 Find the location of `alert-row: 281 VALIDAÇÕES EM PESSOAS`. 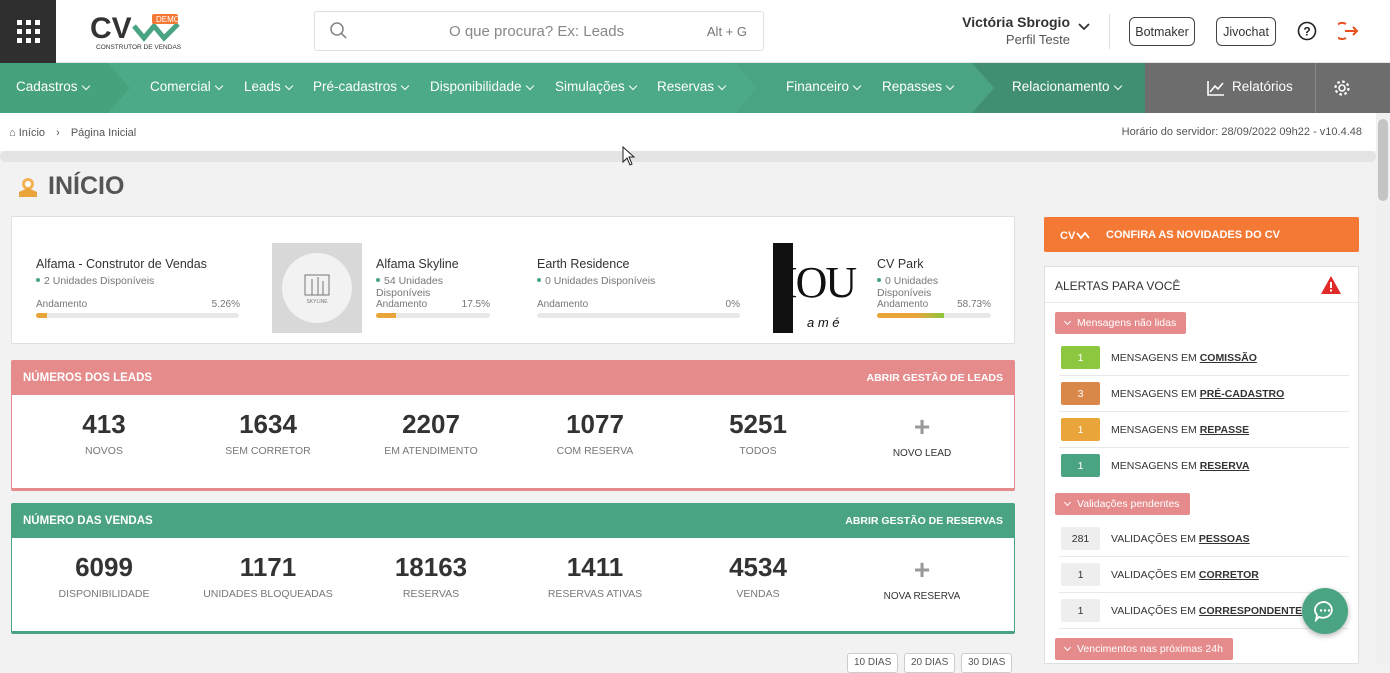

alert-row: 281 VALIDAÇÕES EM PESSOAS is located at coordinates (1204, 539).